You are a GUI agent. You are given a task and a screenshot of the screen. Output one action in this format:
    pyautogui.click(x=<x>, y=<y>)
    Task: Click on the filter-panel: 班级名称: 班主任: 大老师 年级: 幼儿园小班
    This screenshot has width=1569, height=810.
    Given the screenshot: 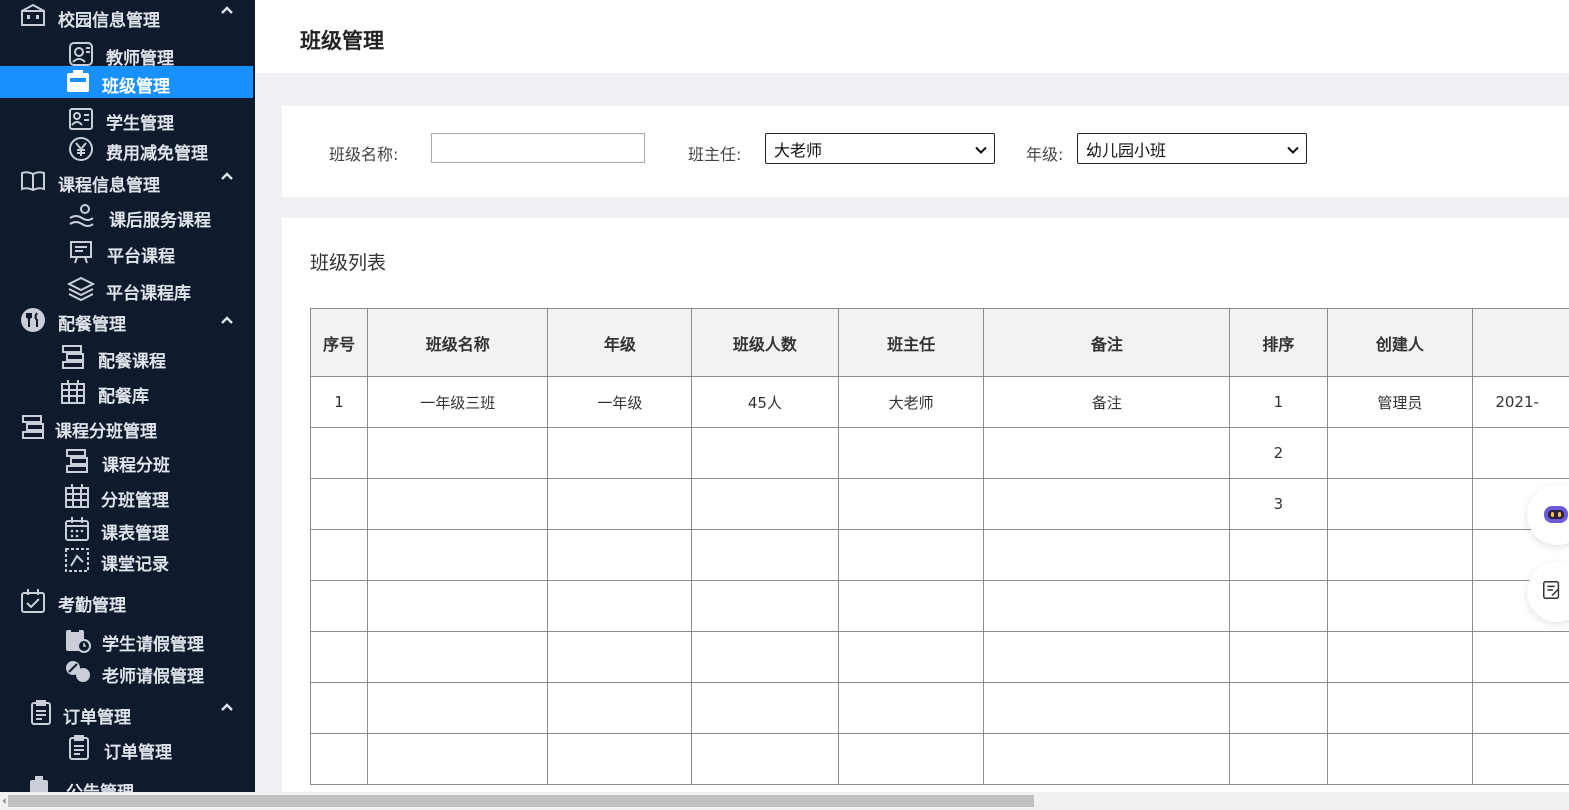 What is the action you would take?
    pyautogui.click(x=925, y=151)
    